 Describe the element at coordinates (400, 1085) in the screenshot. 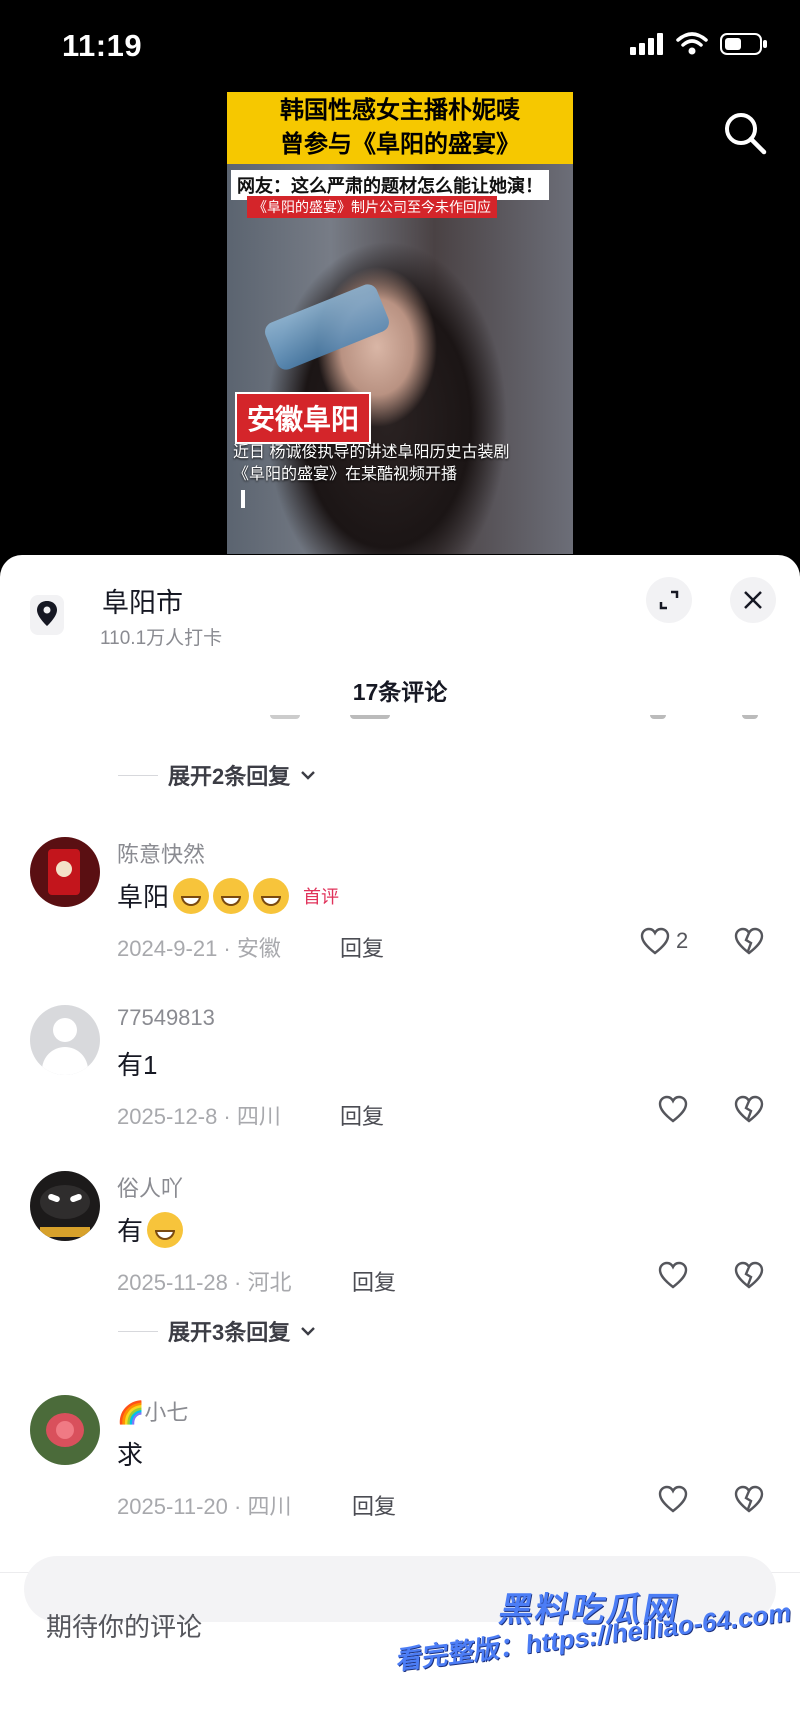

I see `comment-item: 77549813 有1 2025-12-8 · 四川 回复` at that location.